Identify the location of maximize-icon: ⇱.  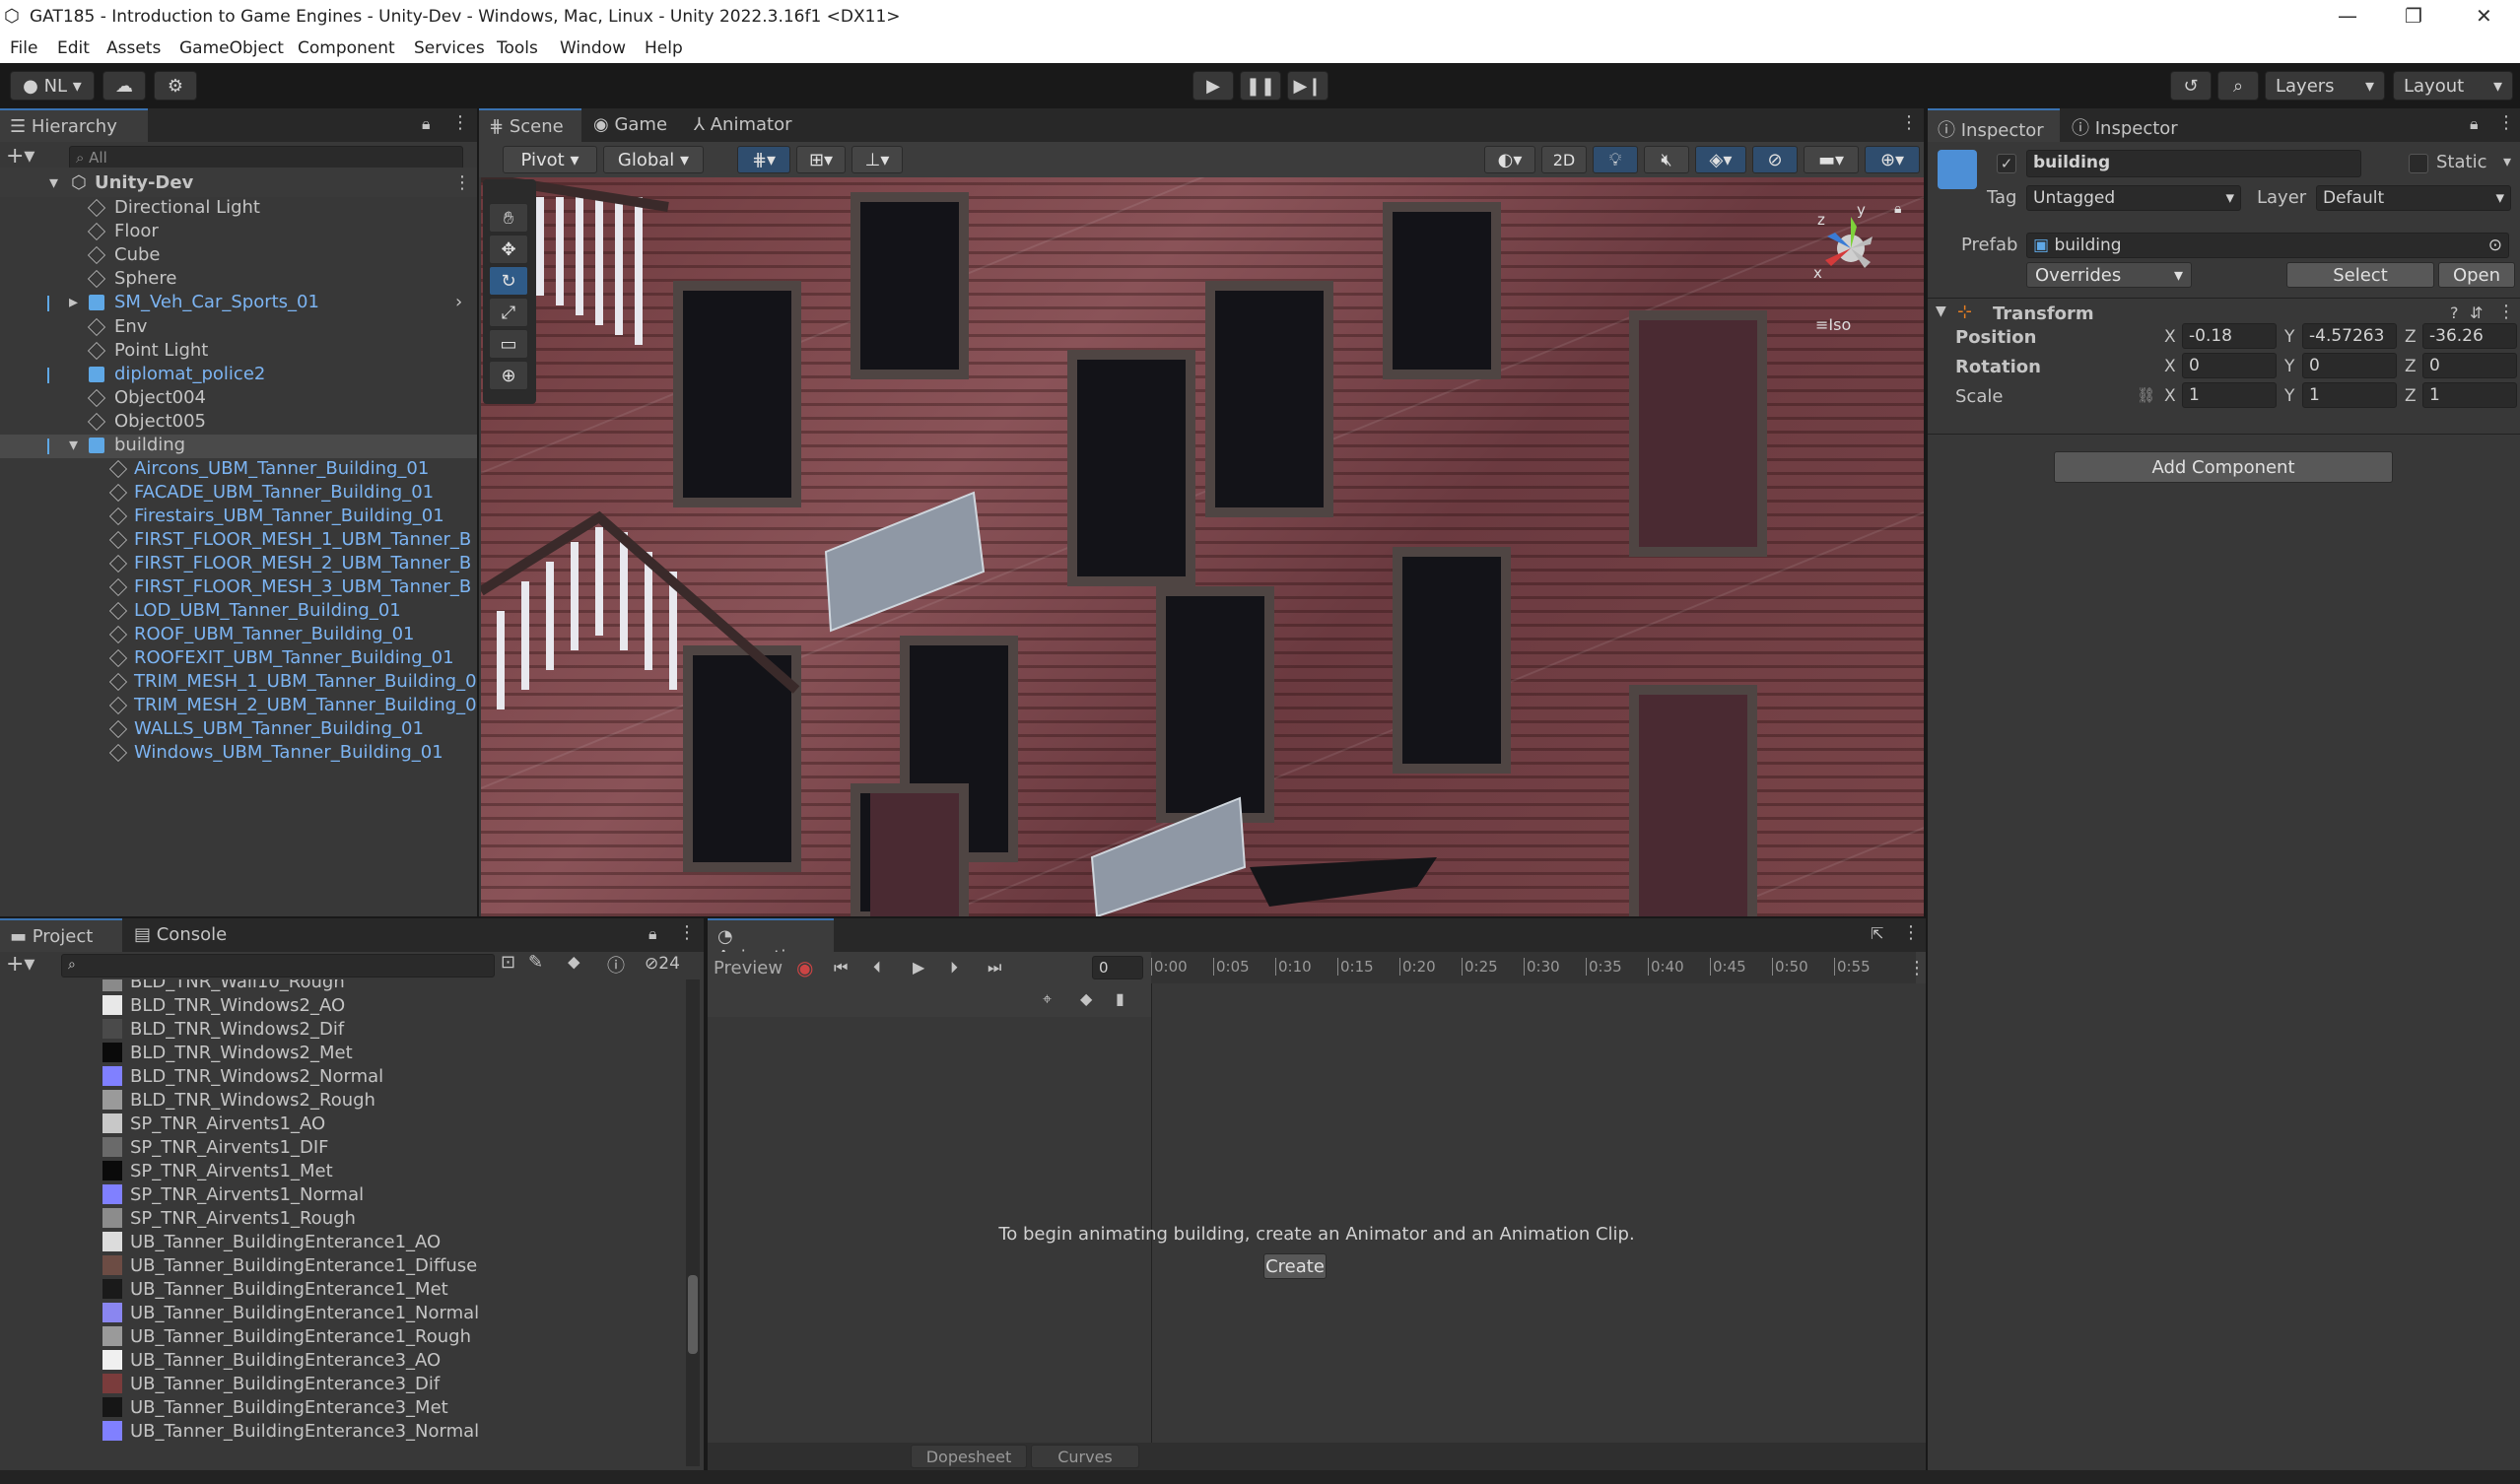
(1877, 933).